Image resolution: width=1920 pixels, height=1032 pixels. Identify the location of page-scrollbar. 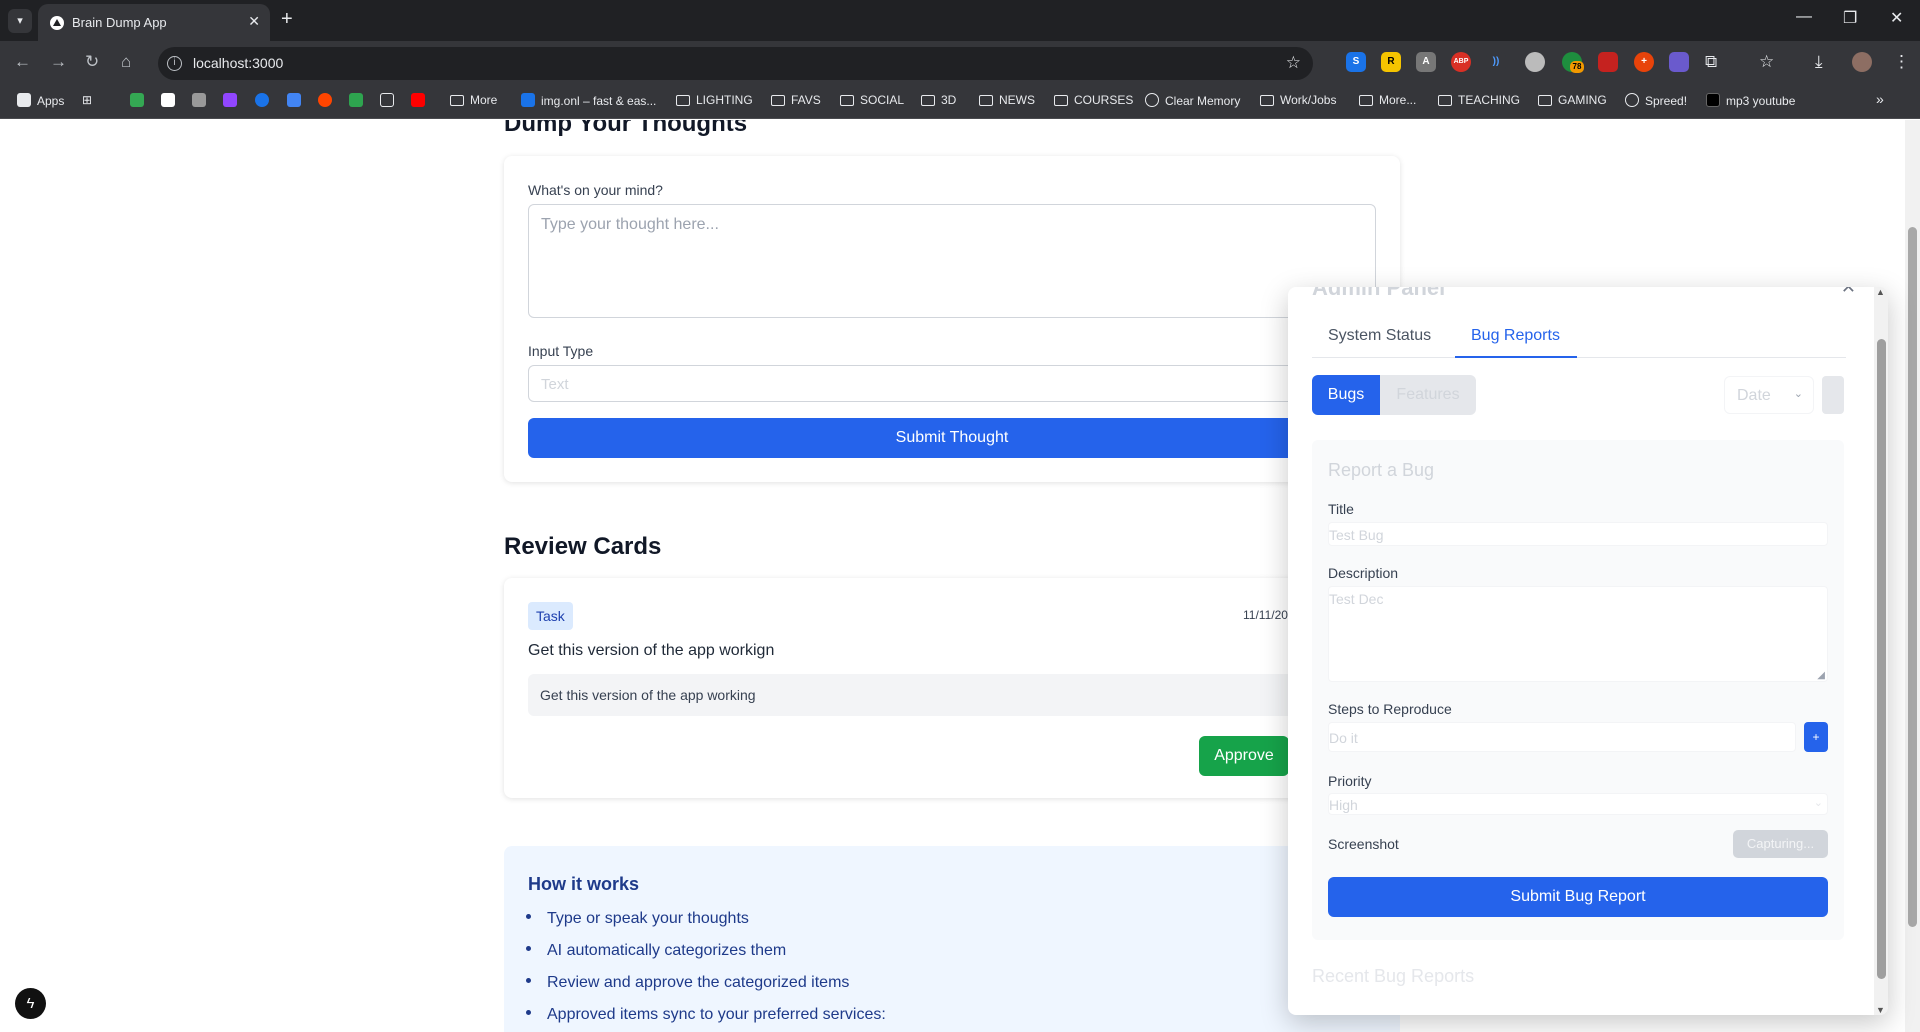
(1912, 576).